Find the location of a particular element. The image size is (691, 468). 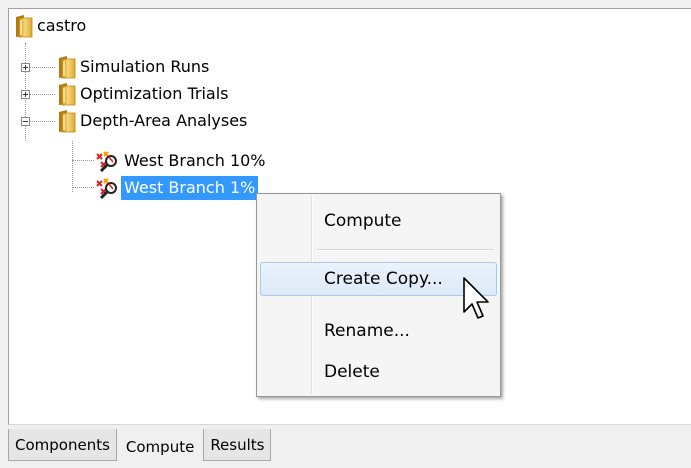

tree-node-label: Simulation Runs is located at coordinates (145, 66).